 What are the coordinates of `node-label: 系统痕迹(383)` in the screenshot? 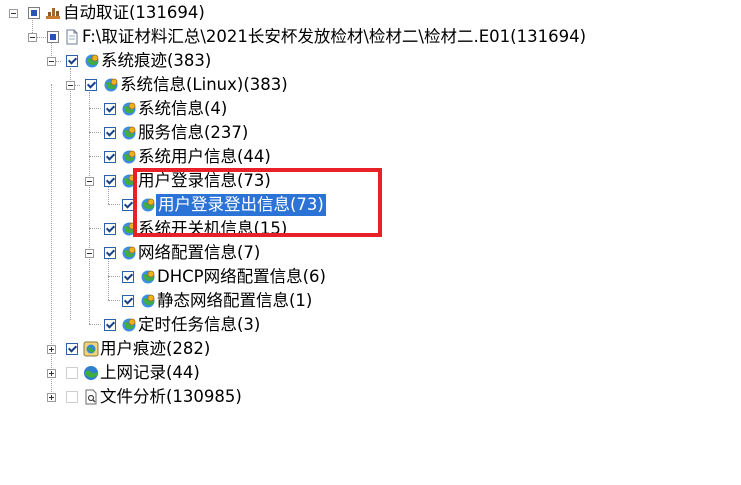 It's located at (156, 60).